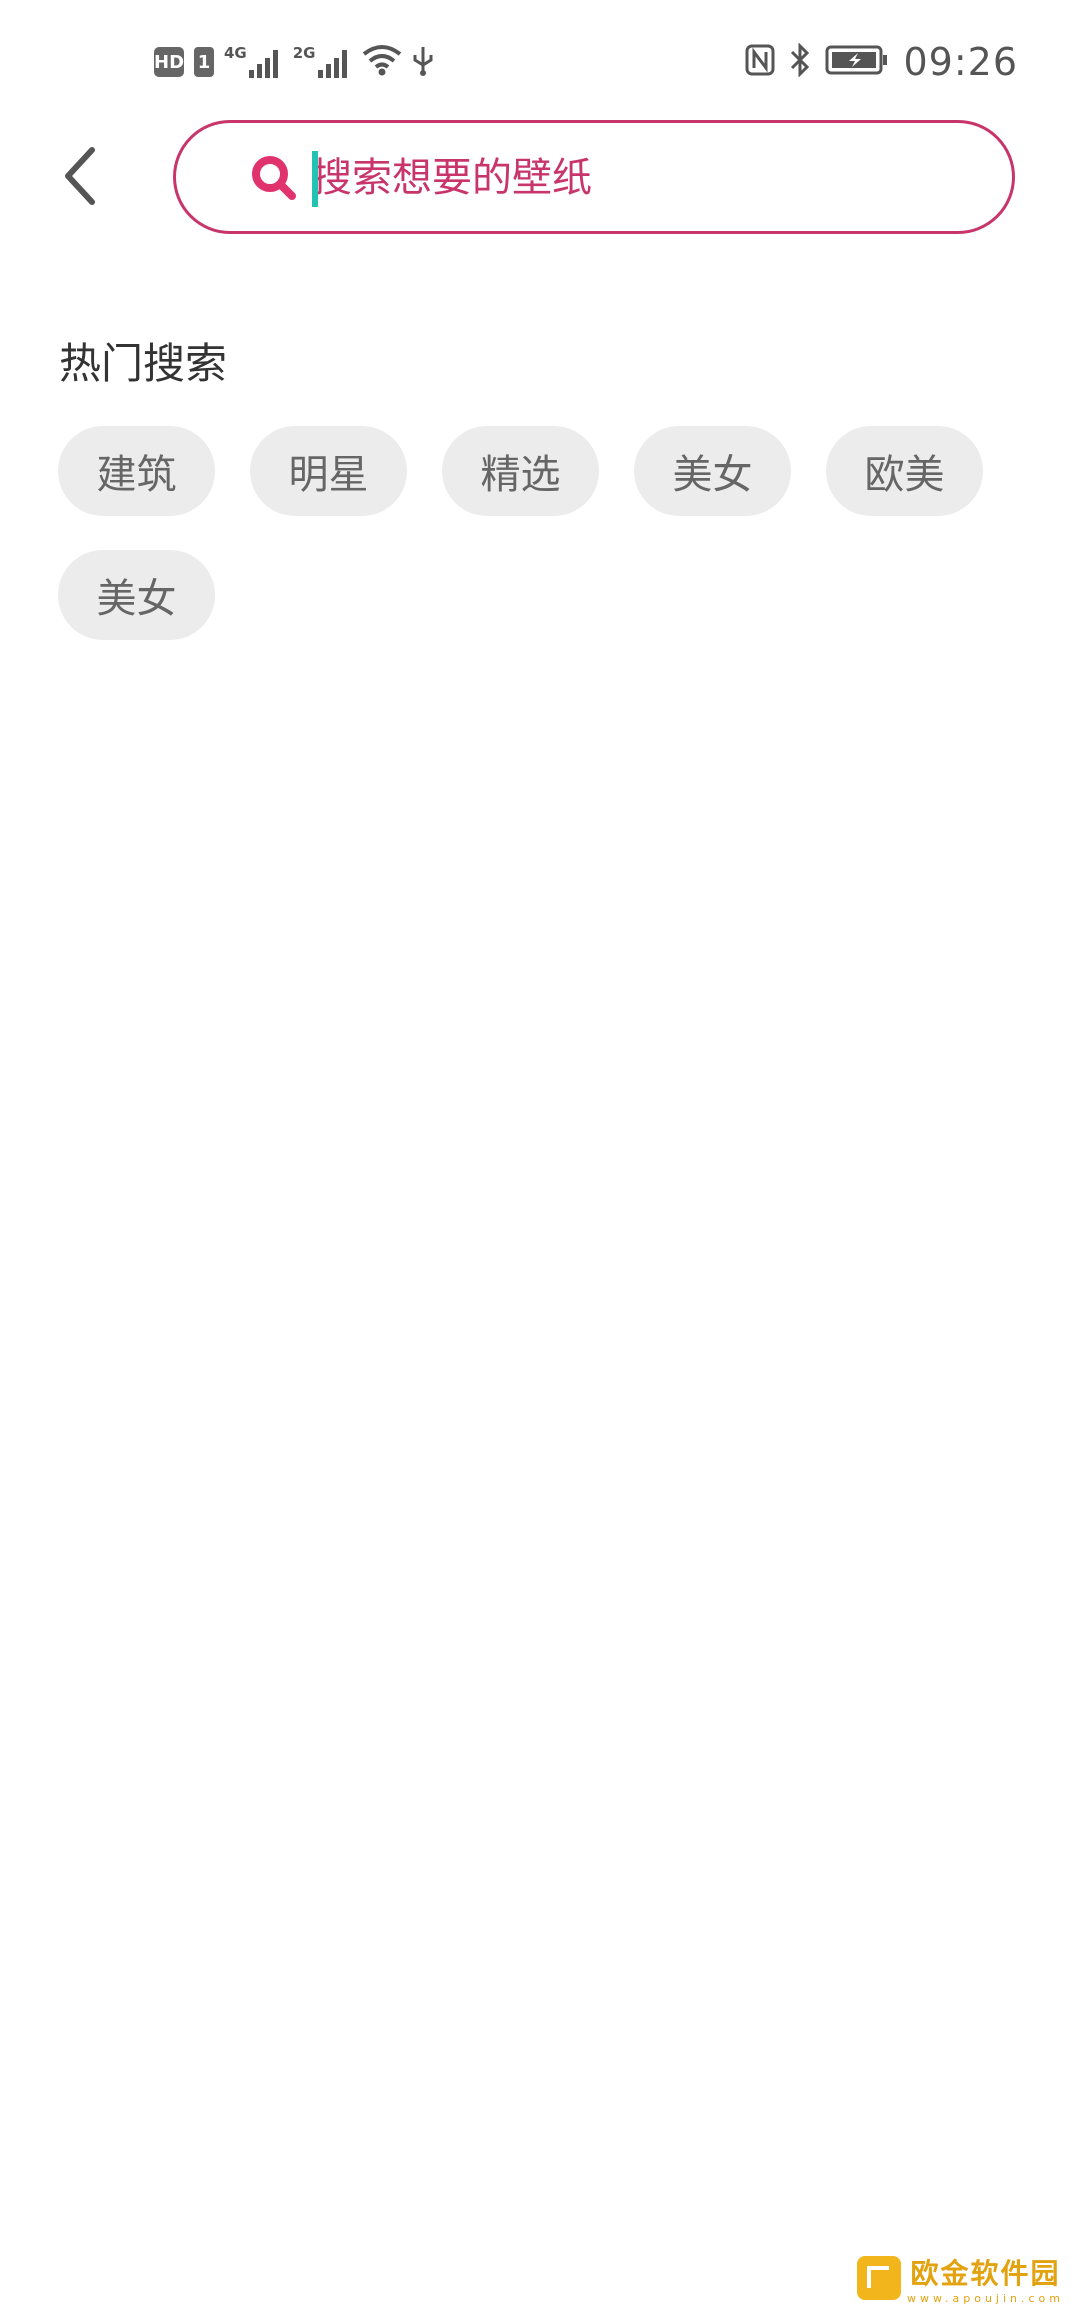  I want to click on watermark-name: 欧金软件园, so click(985, 2273).